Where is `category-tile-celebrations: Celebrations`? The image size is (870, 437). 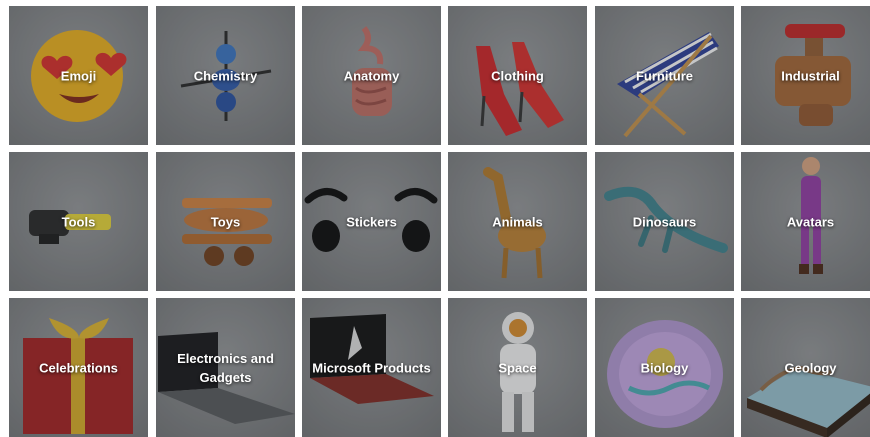 category-tile-celebrations: Celebrations is located at coordinates (78, 367).